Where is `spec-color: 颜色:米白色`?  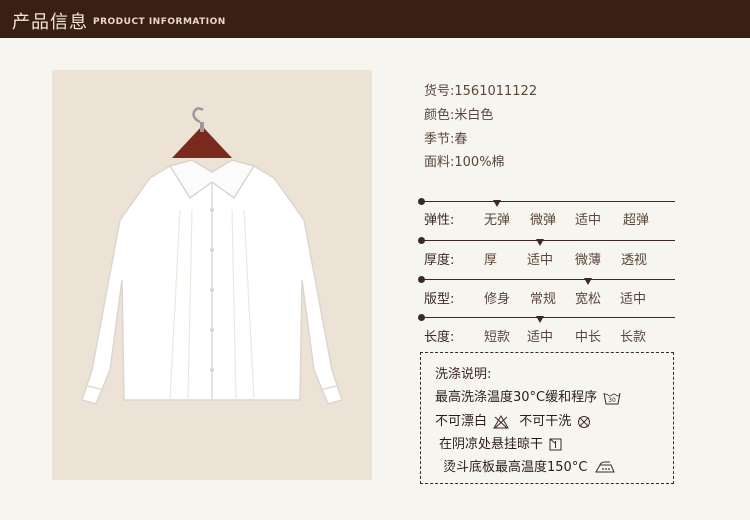 spec-color: 颜色:米白色 is located at coordinates (459, 115).